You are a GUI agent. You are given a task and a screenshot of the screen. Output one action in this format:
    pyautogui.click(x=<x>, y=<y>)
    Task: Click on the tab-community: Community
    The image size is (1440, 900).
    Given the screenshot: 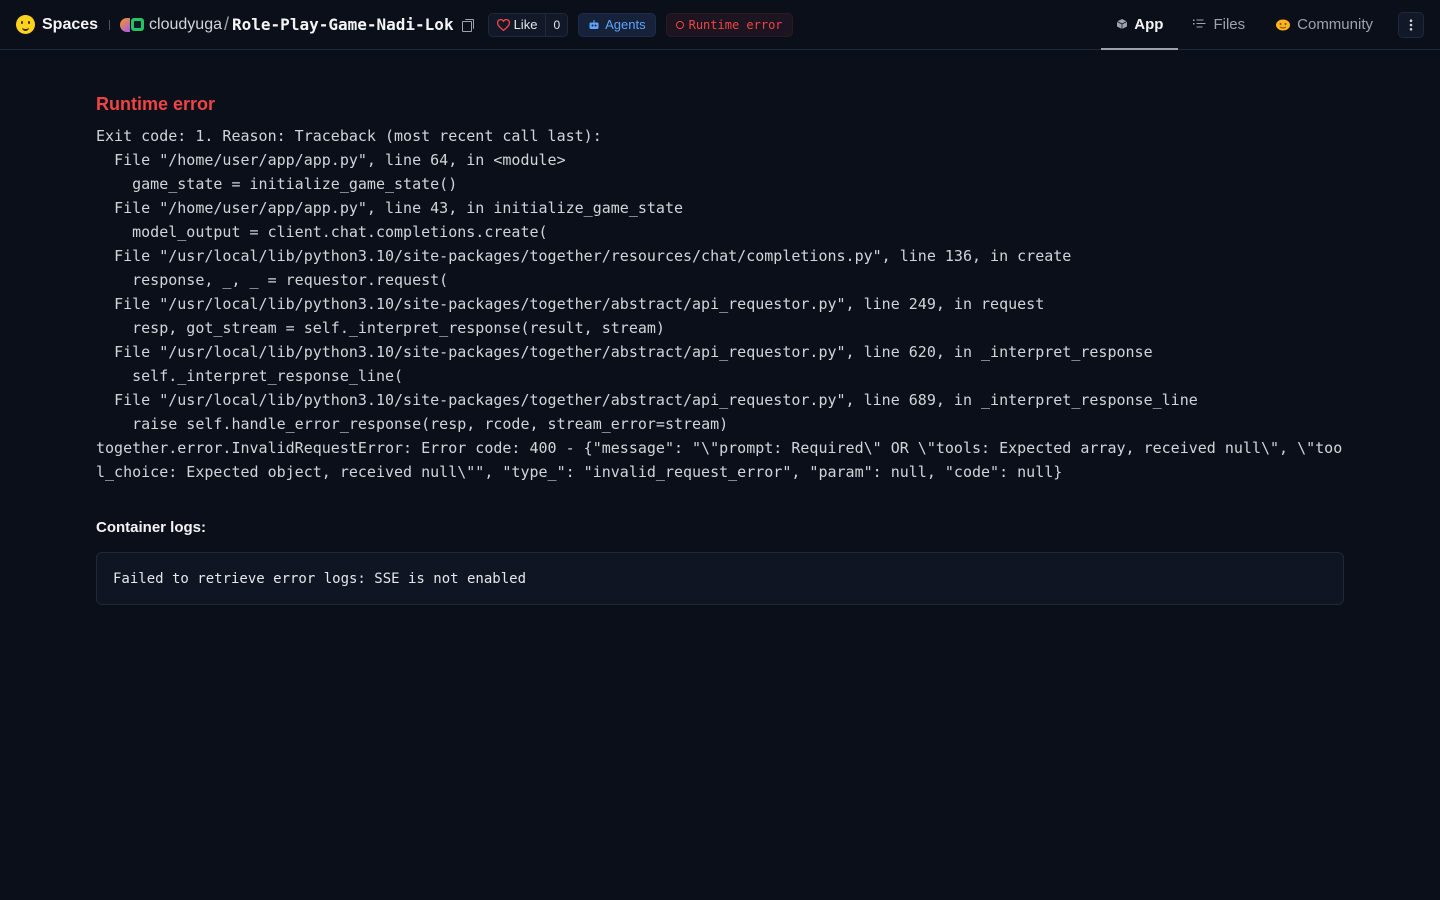 What is the action you would take?
    pyautogui.click(x=1324, y=25)
    